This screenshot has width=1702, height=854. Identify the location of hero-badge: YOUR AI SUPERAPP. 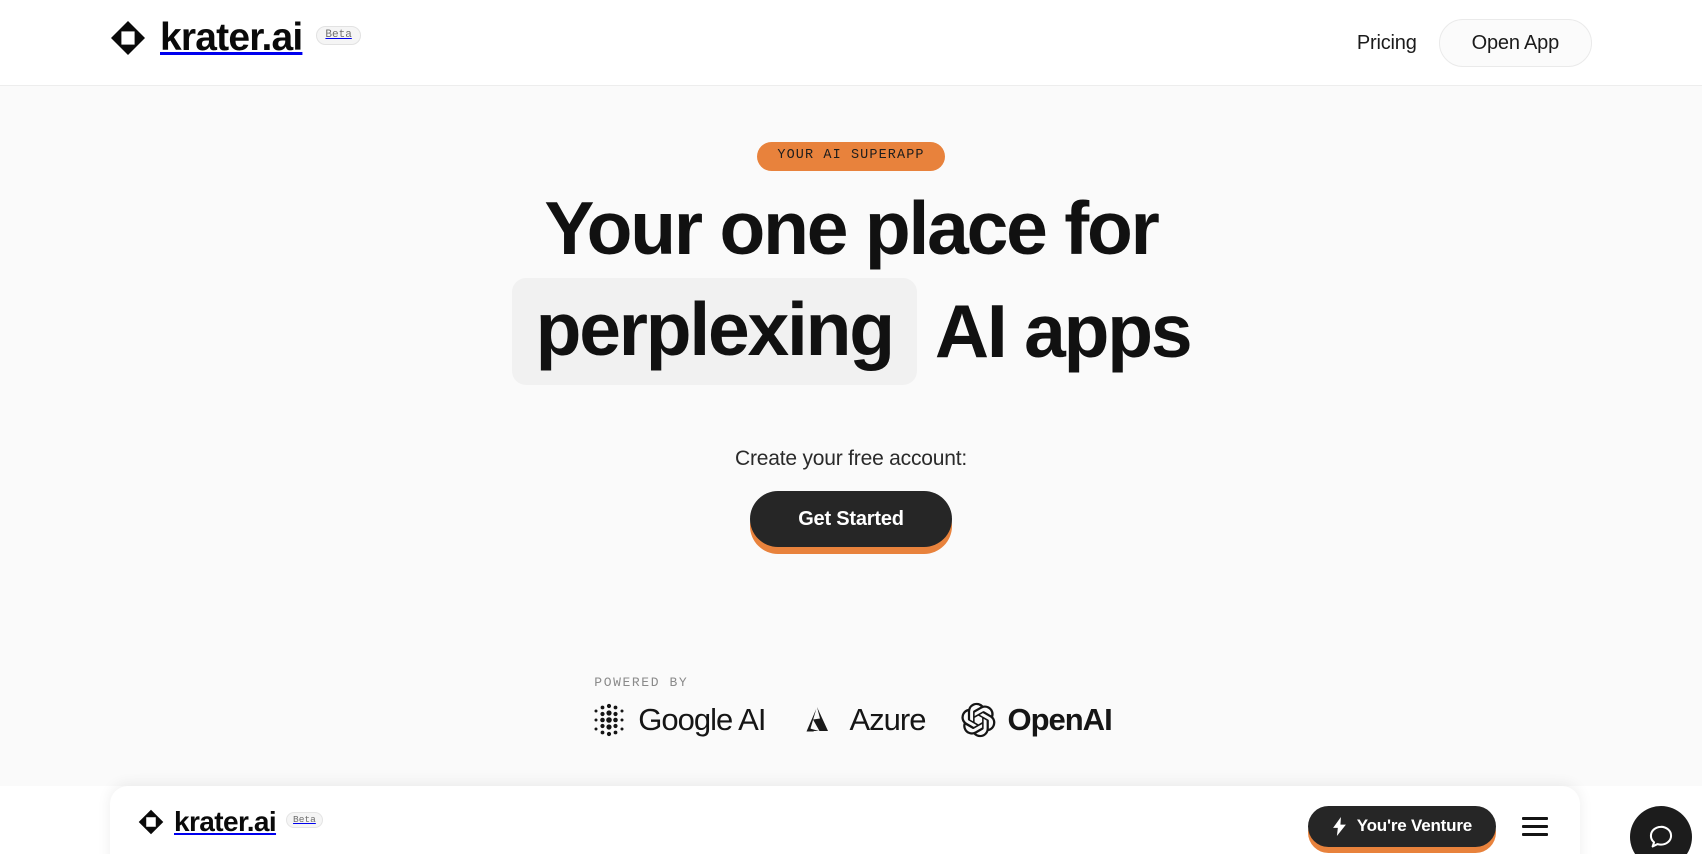
(851, 156).